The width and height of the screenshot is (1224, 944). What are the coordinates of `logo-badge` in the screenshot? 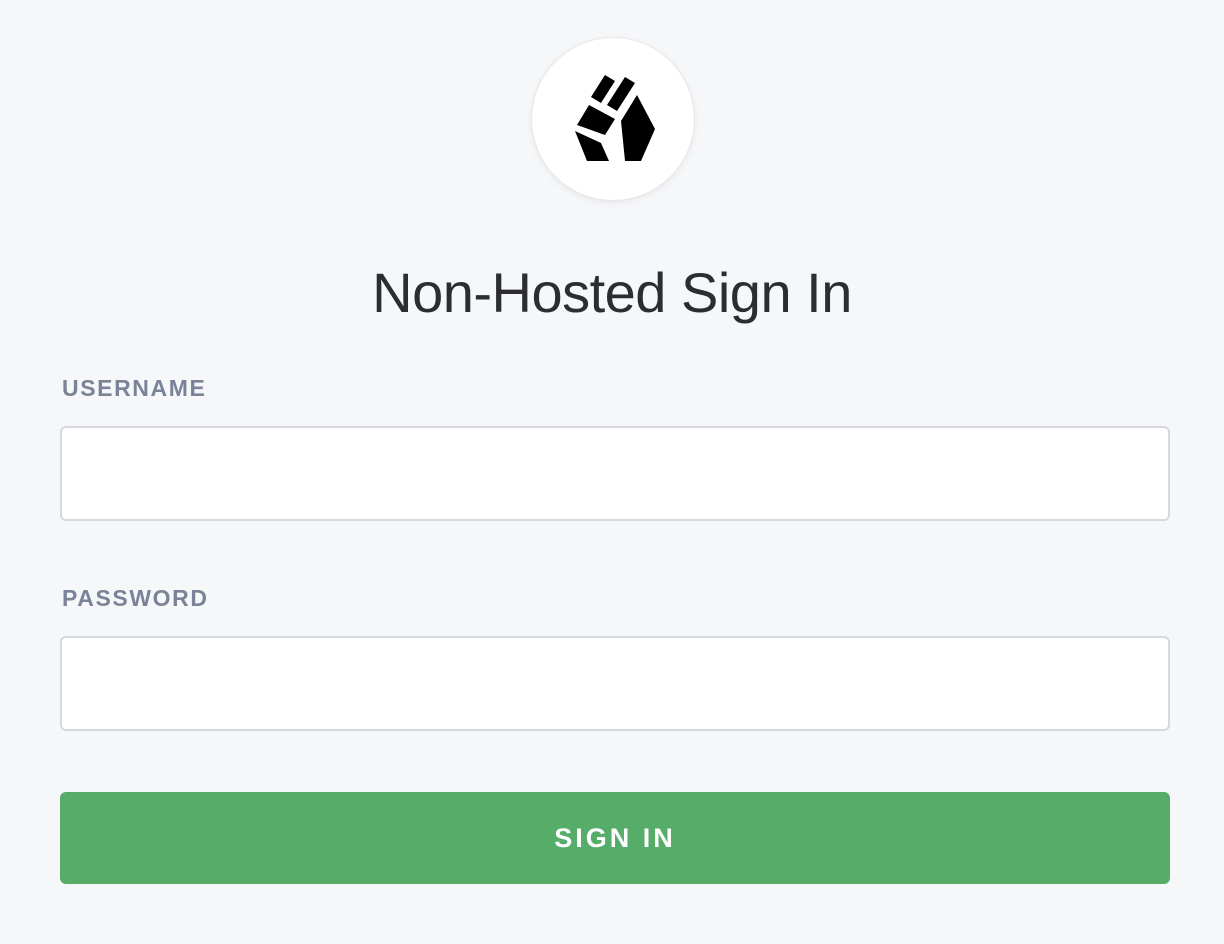 It's located at (613, 119).